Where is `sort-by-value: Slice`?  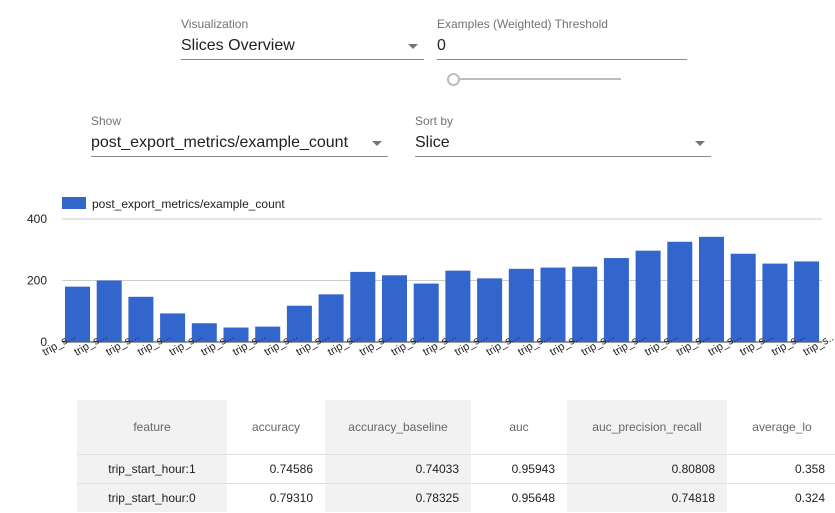
sort-by-value: Slice is located at coordinates (563, 144).